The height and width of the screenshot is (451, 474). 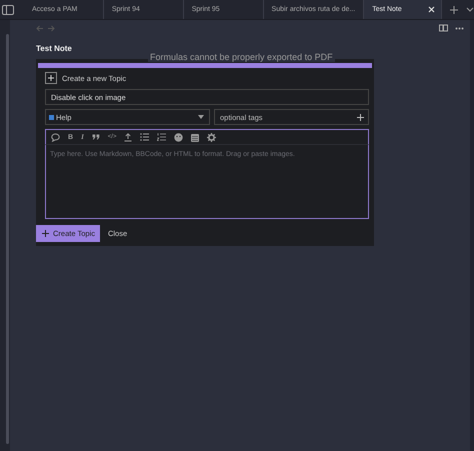 I want to click on settings-icon, so click(x=211, y=137).